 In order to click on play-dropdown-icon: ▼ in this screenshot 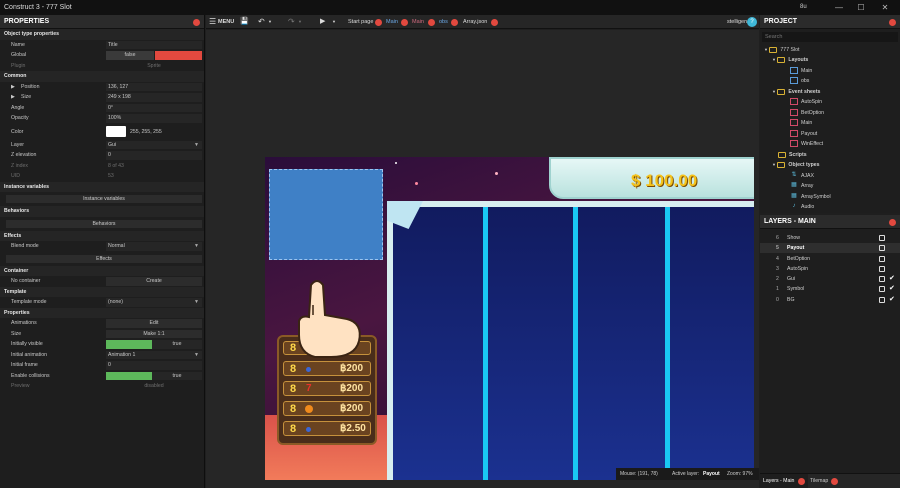, I will do `click(334, 22)`.